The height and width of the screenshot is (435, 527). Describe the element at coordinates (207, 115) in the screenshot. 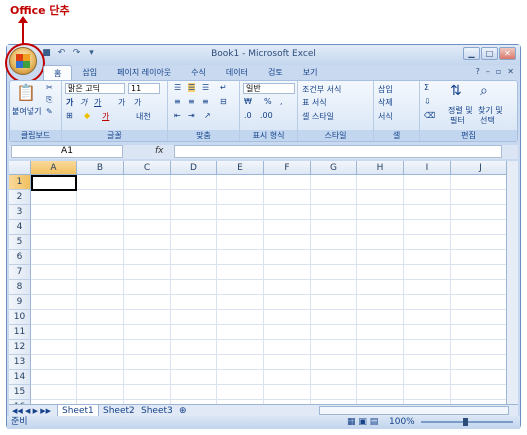

I see `orientation-icon: ↗` at that location.